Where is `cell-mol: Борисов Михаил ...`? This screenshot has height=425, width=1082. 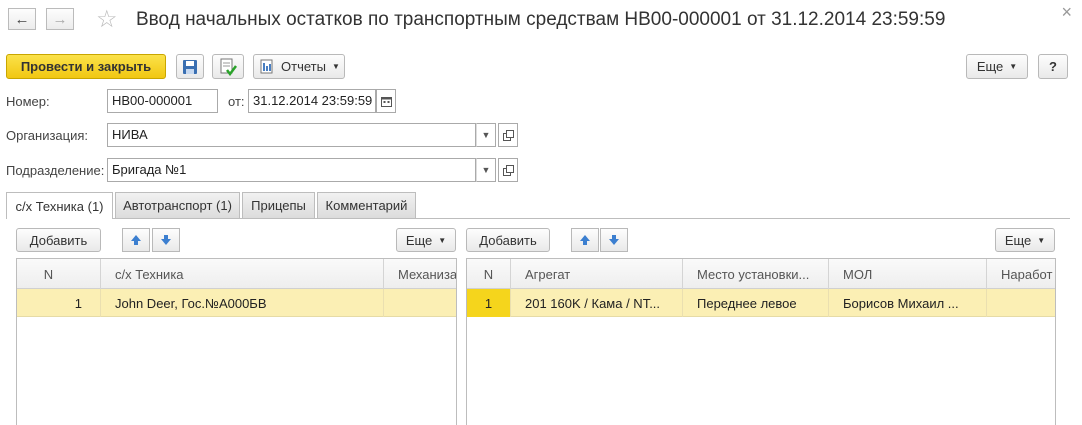
cell-mol: Борисов Михаил ... is located at coordinates (908, 303).